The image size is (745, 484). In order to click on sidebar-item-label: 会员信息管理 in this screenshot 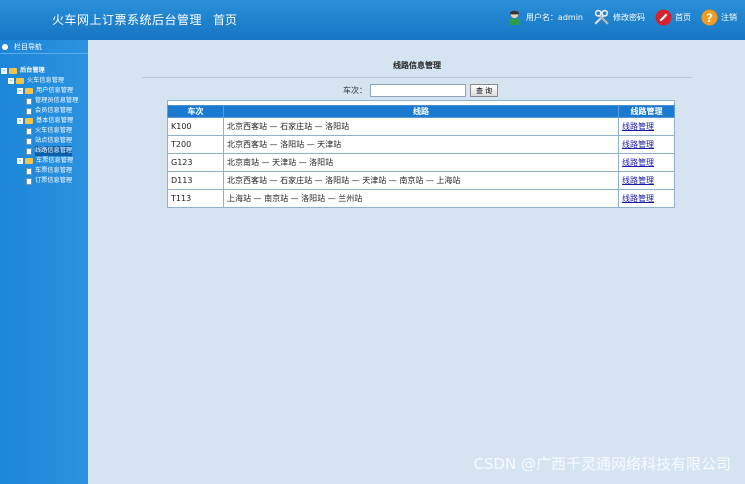, I will do `click(54, 110)`.